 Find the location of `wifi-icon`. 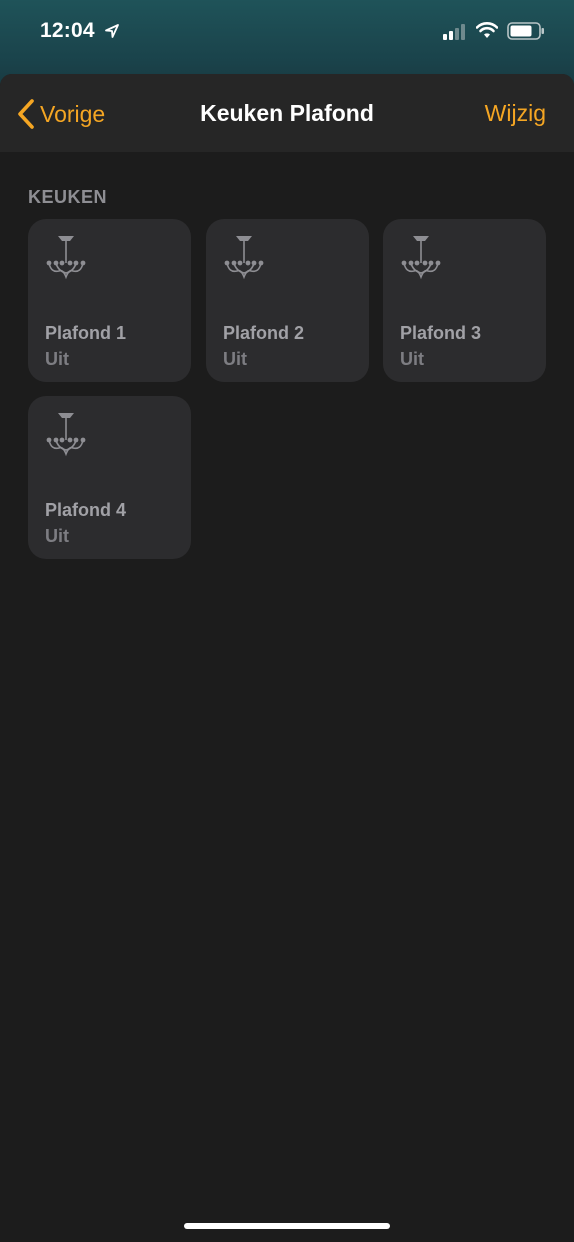

wifi-icon is located at coordinates (487, 30).